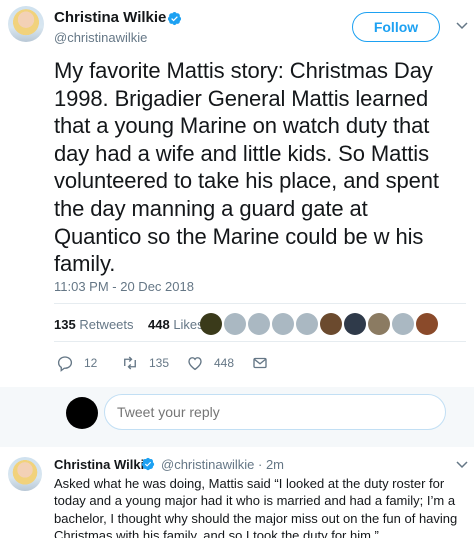  I want to click on reply-action: 12, so click(76, 363).